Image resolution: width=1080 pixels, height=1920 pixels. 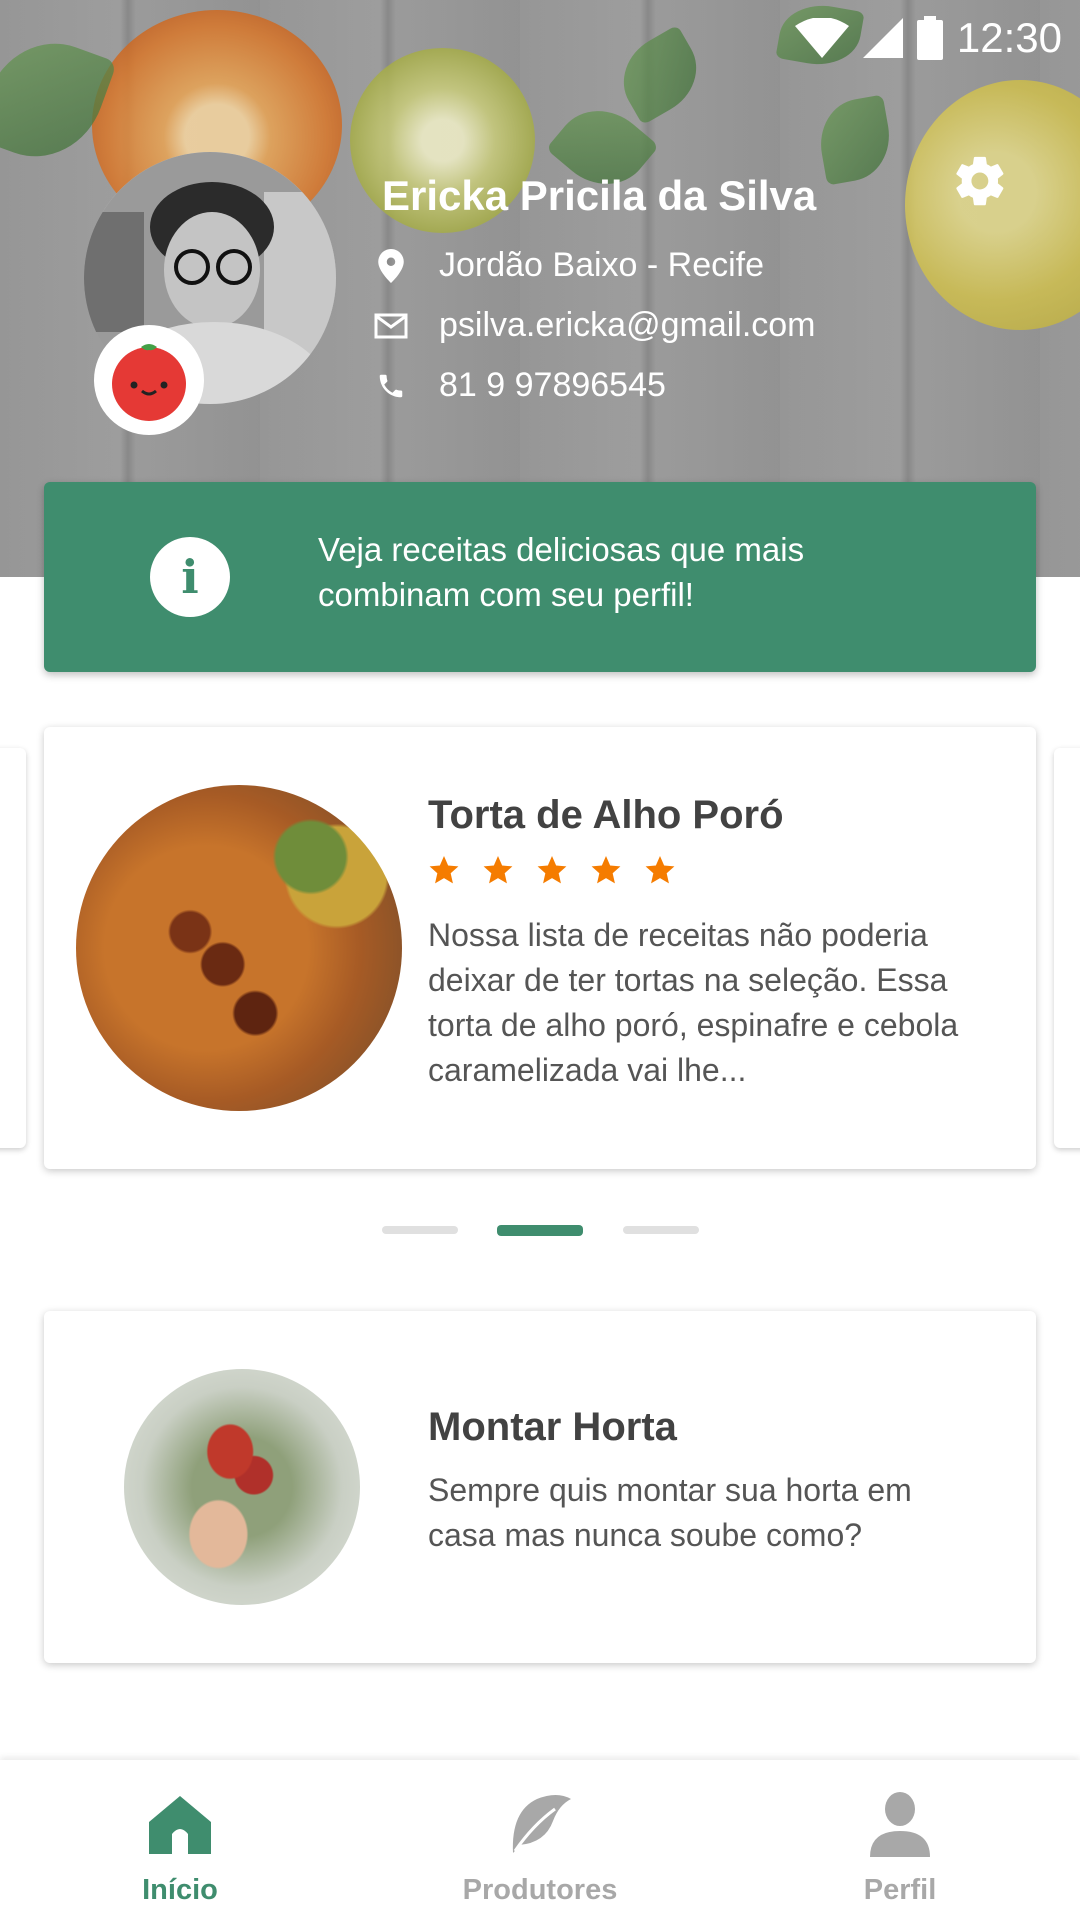 I want to click on gear-icon, so click(x=980, y=181).